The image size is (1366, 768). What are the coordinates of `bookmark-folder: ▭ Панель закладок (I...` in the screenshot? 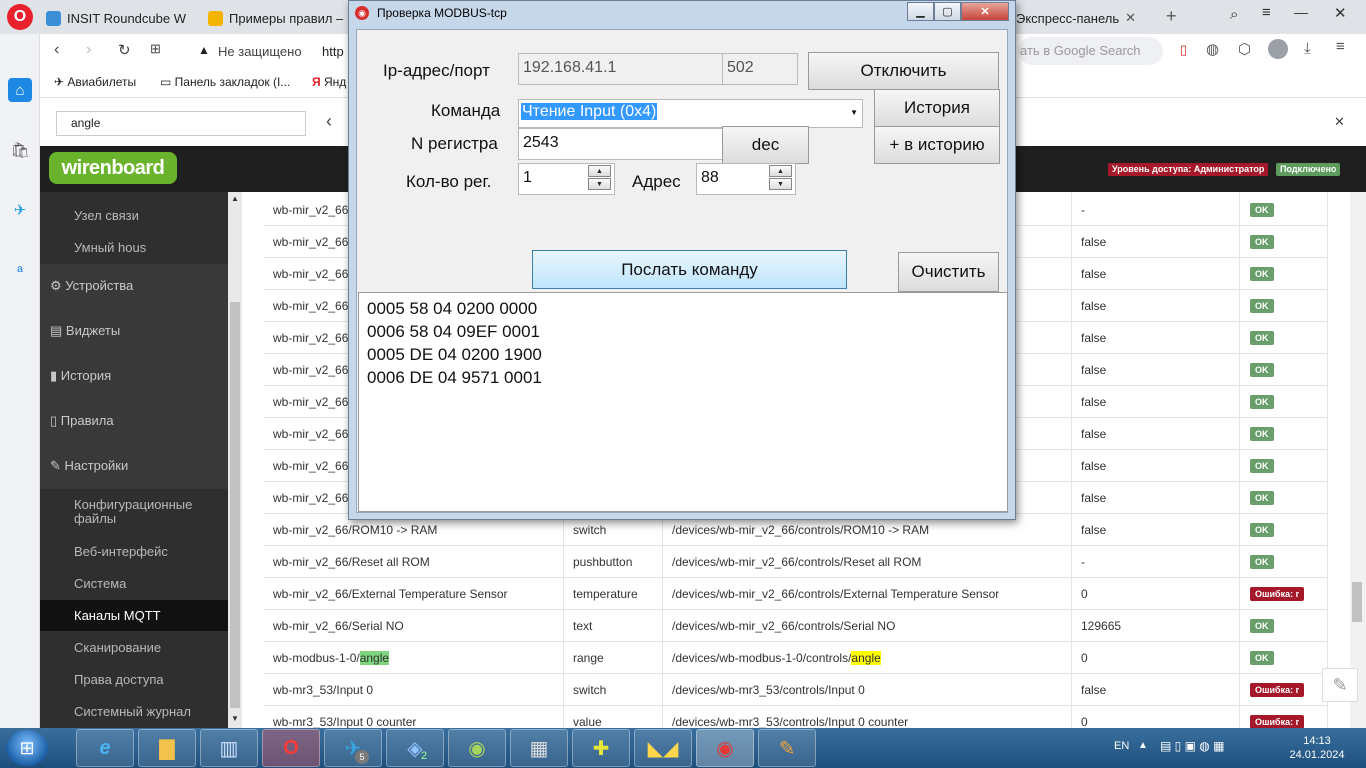 It's located at (225, 82).